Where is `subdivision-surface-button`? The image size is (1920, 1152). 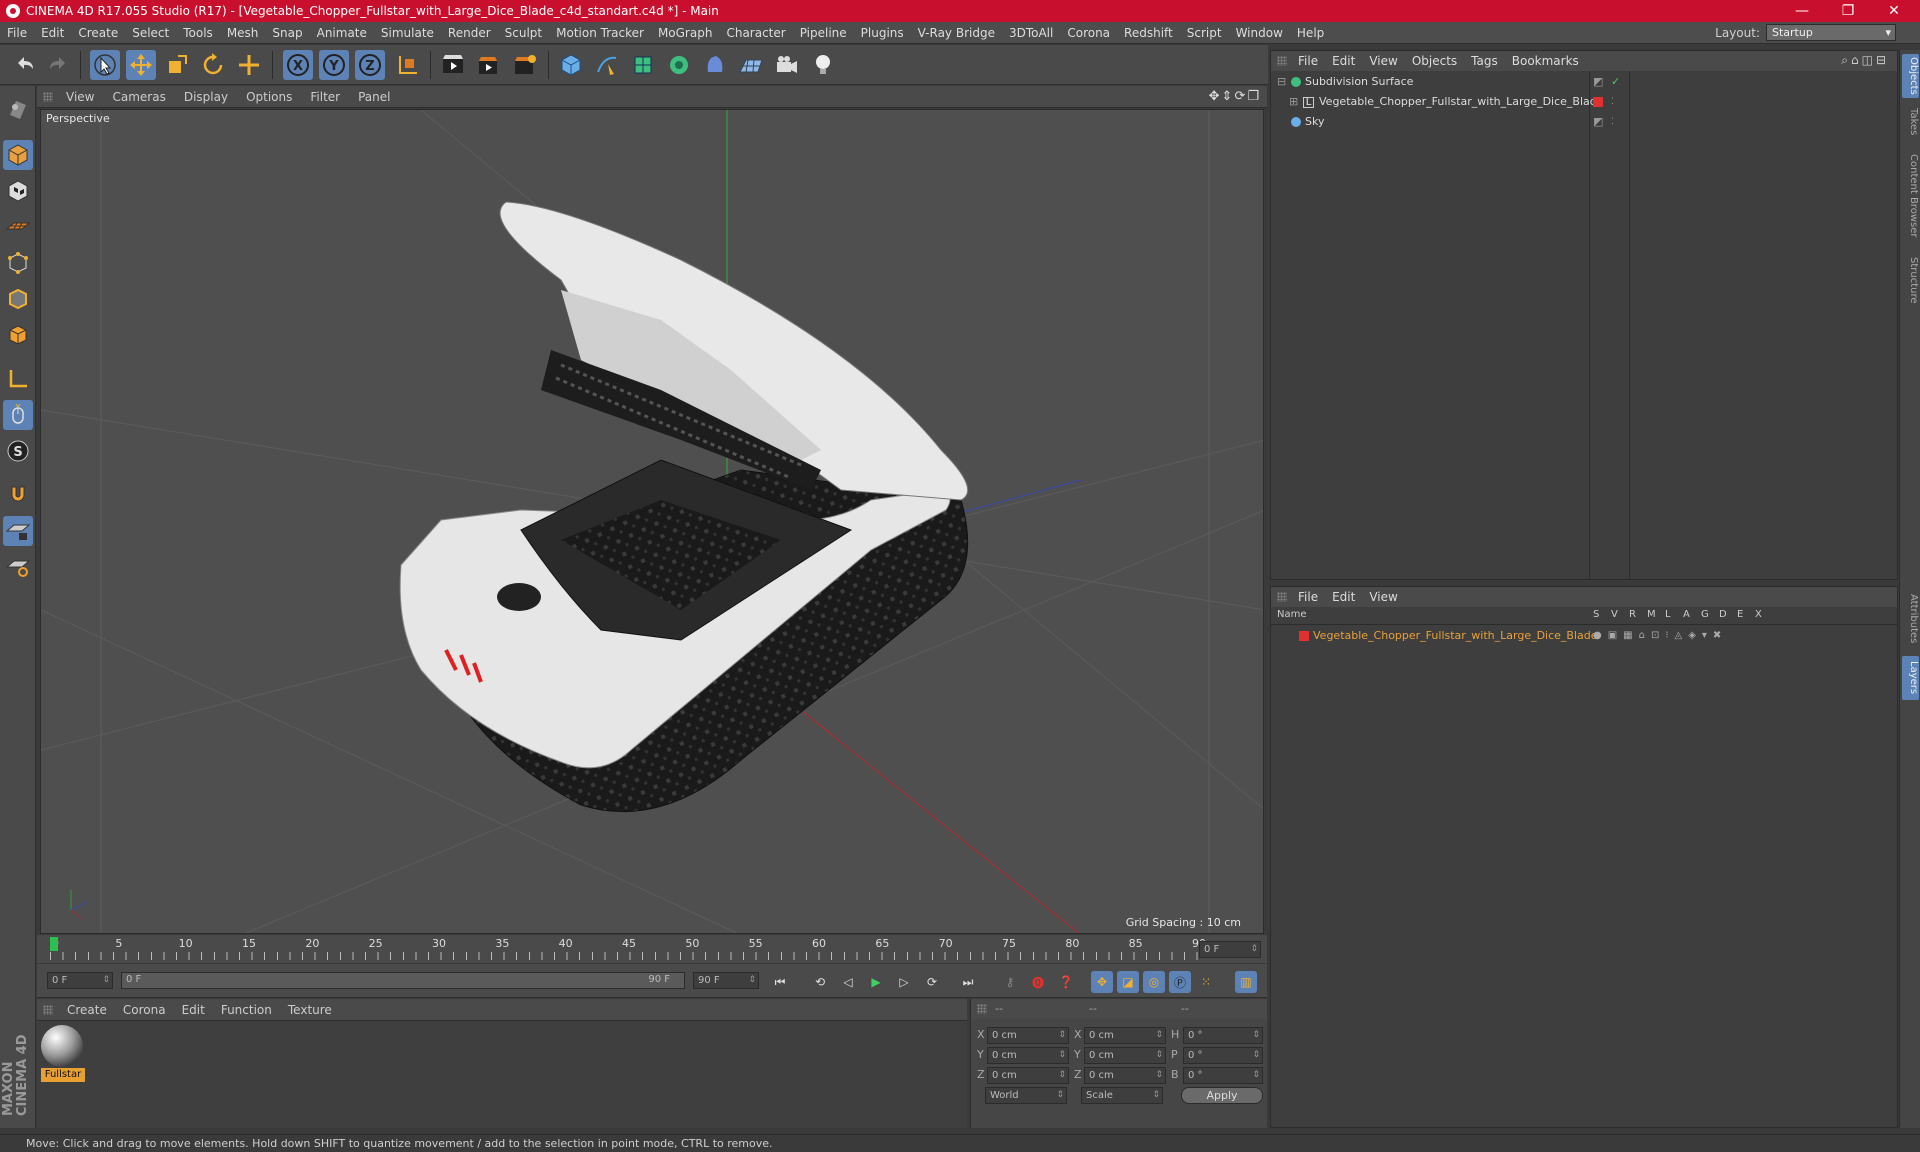
subdivision-surface-button is located at coordinates (643, 65).